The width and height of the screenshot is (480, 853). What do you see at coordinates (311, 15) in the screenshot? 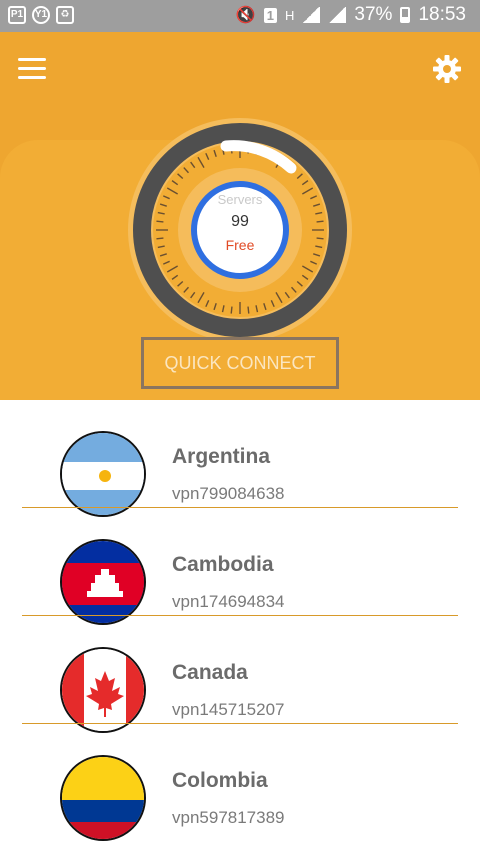
I see `signal-icon` at bounding box center [311, 15].